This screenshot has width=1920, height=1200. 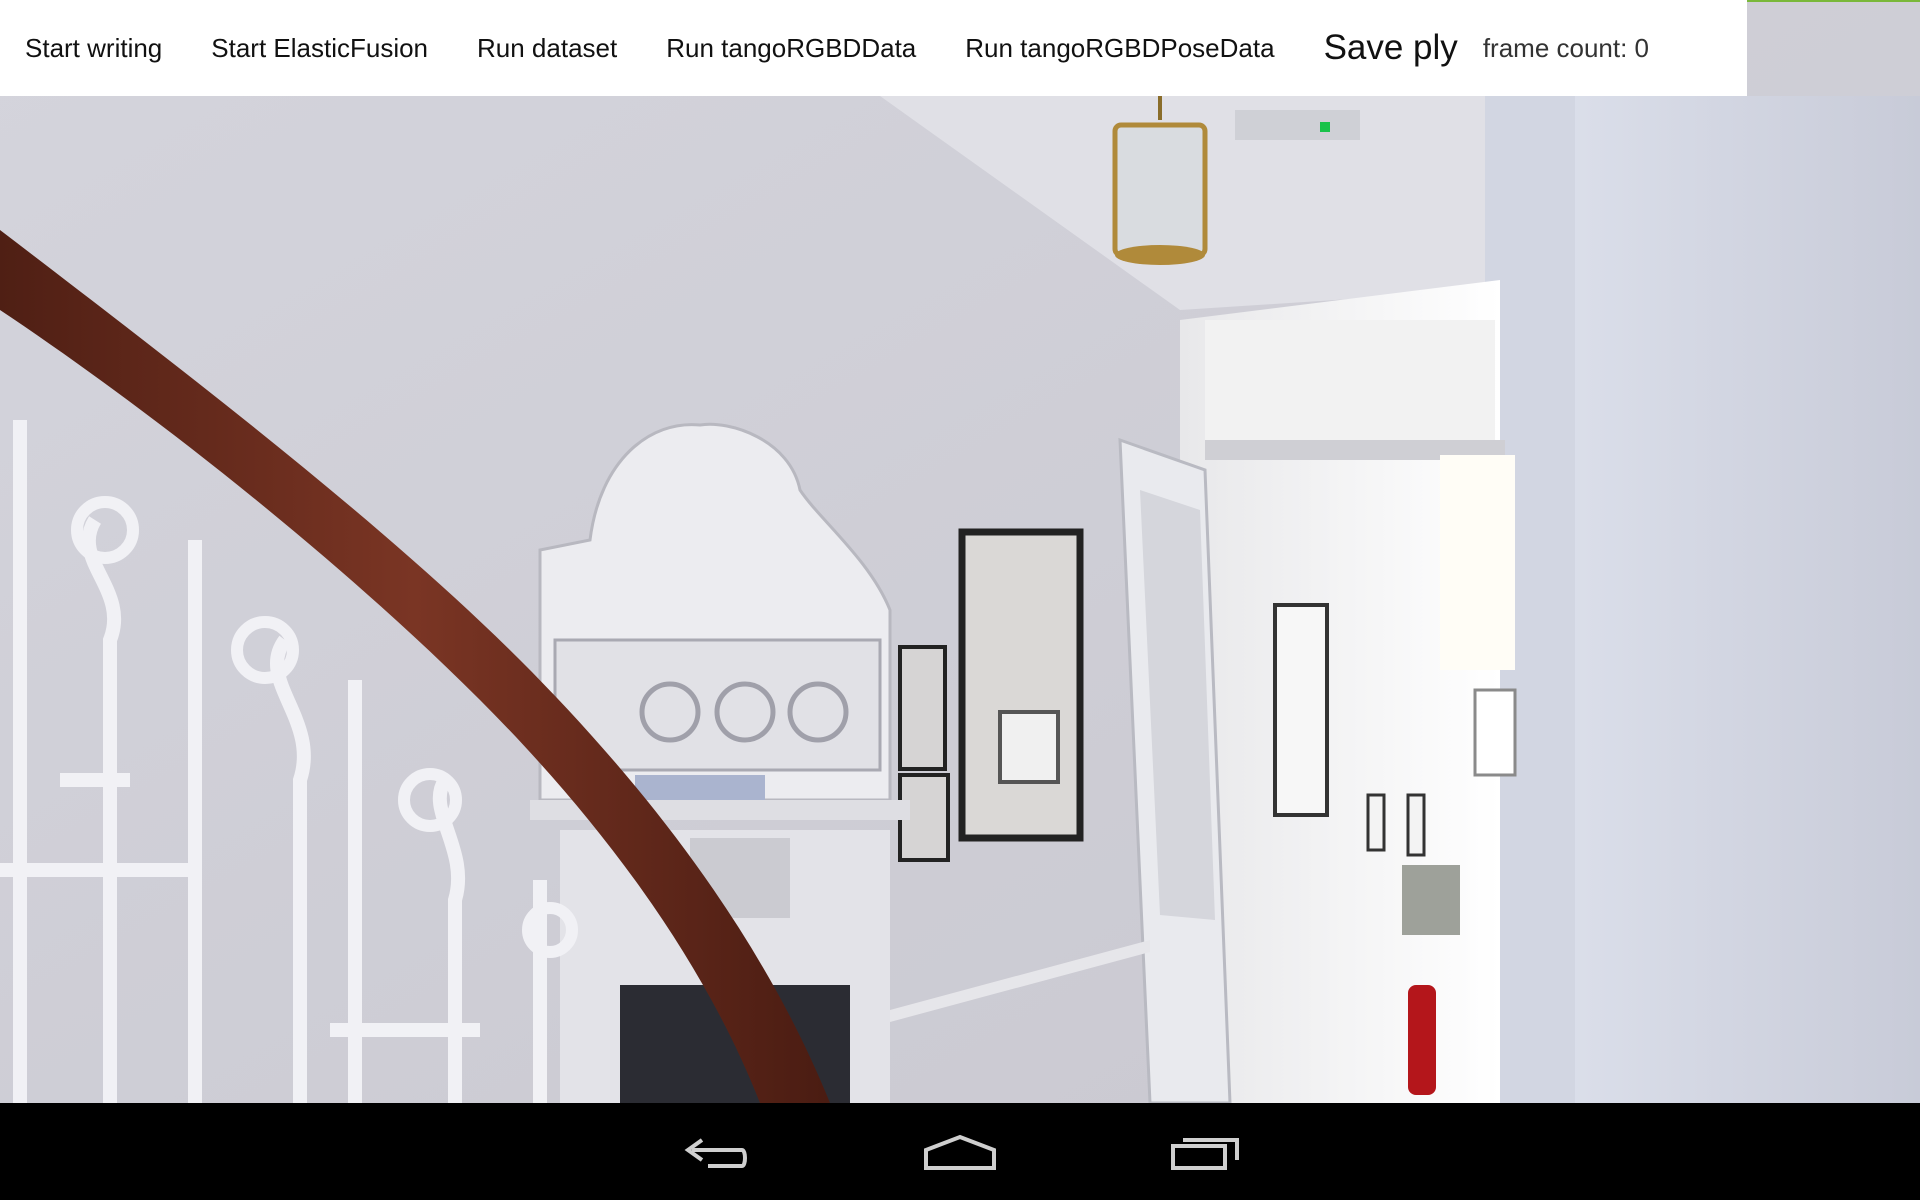 What do you see at coordinates (547, 48) in the screenshot?
I see `run-dataset-button: Run dataset` at bounding box center [547, 48].